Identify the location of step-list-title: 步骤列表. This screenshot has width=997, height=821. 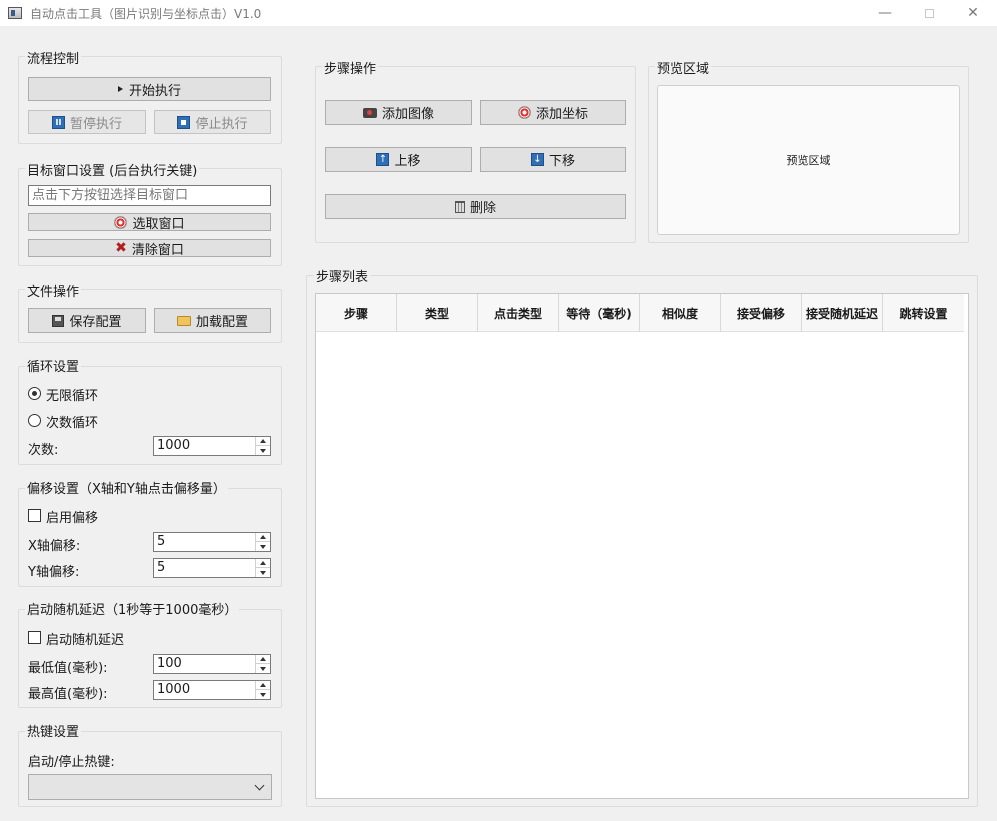
(342, 275).